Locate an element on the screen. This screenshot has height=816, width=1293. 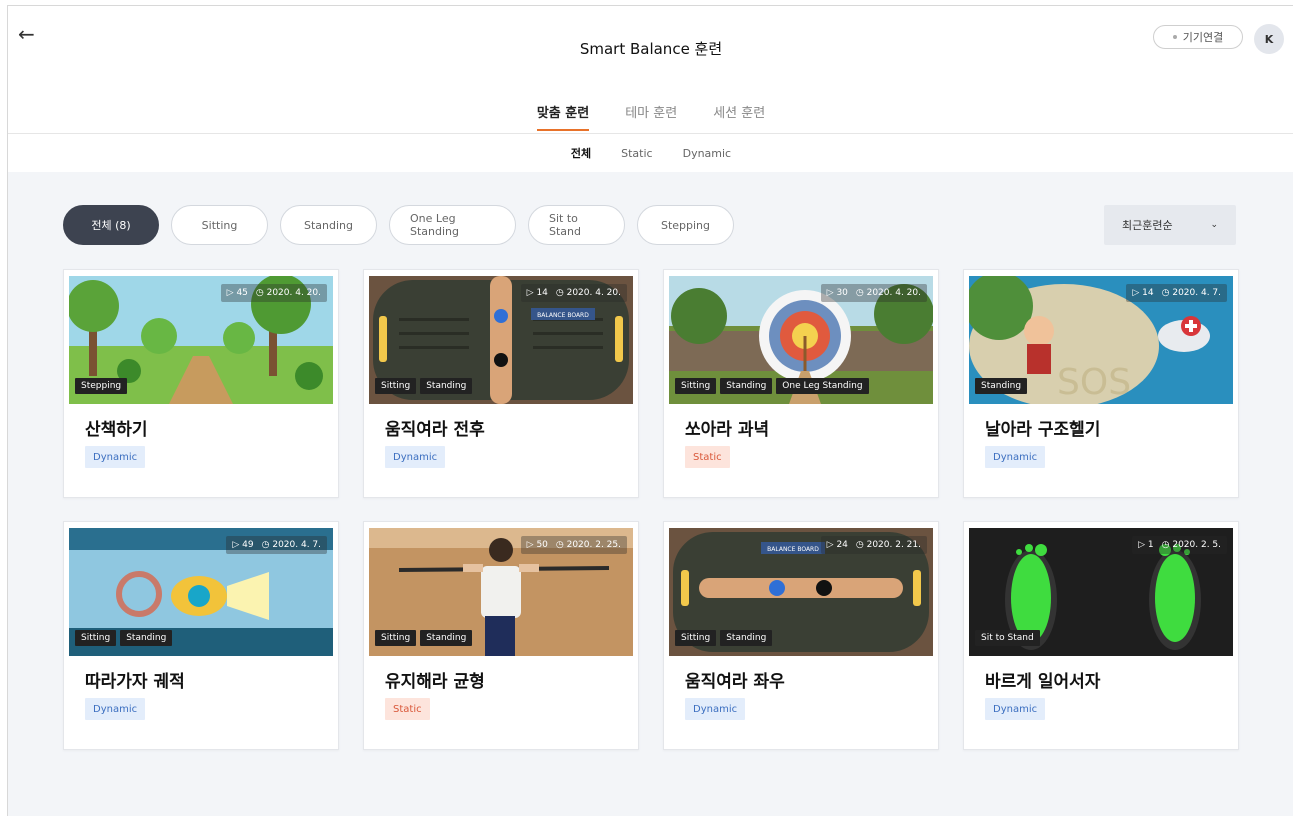
tag: Stepping is located at coordinates (101, 386).